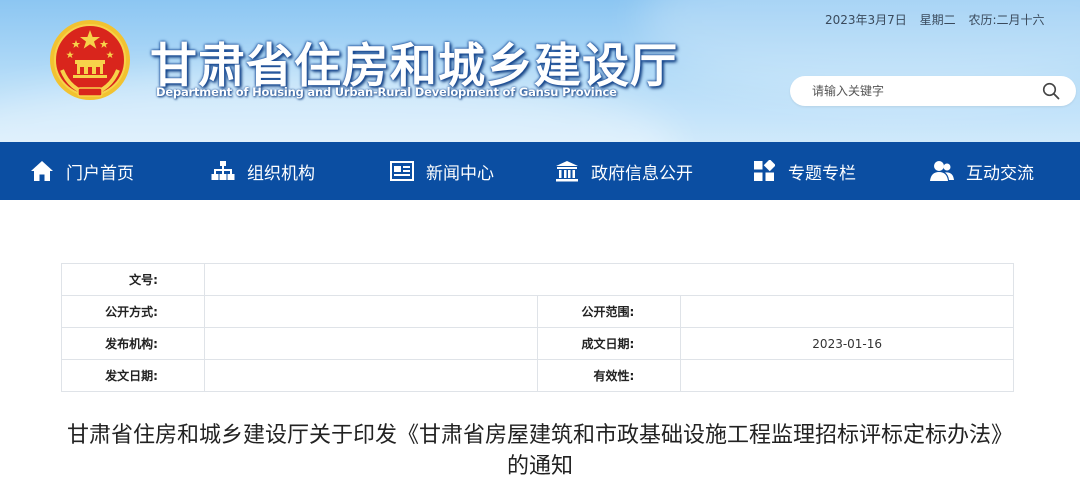  Describe the element at coordinates (847, 343) in the screenshot. I see `written-date-value: 2023-01-16` at that location.